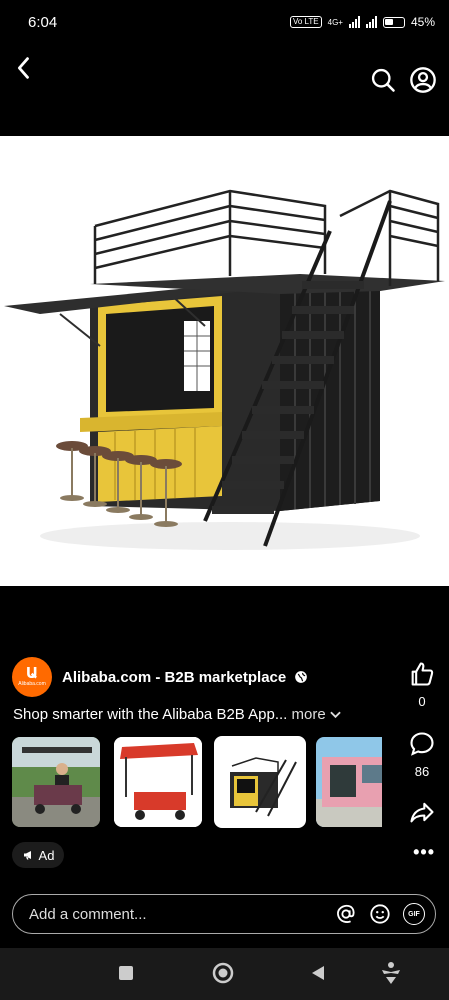 The width and height of the screenshot is (449, 1000). Describe the element at coordinates (43, 22) in the screenshot. I see `status-time: 6:04` at that location.